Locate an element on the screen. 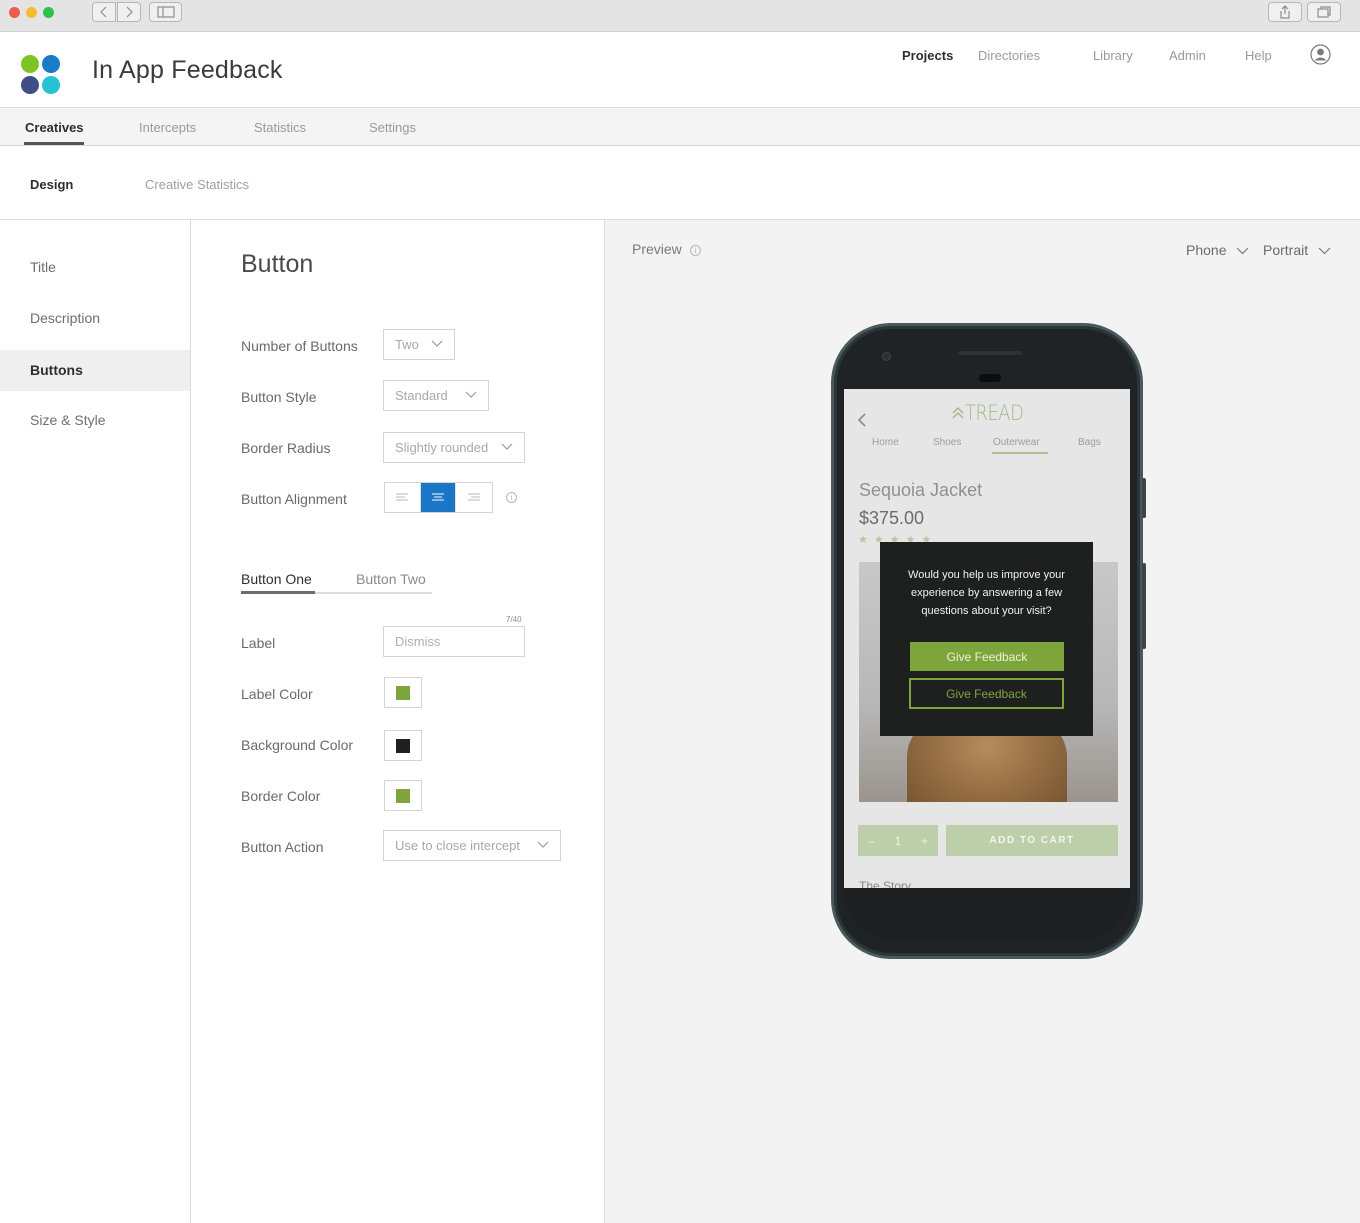 Image resolution: width=1360 pixels, height=1223 pixels. give-feedback-button-outline: Give Feedback is located at coordinates (986, 693).